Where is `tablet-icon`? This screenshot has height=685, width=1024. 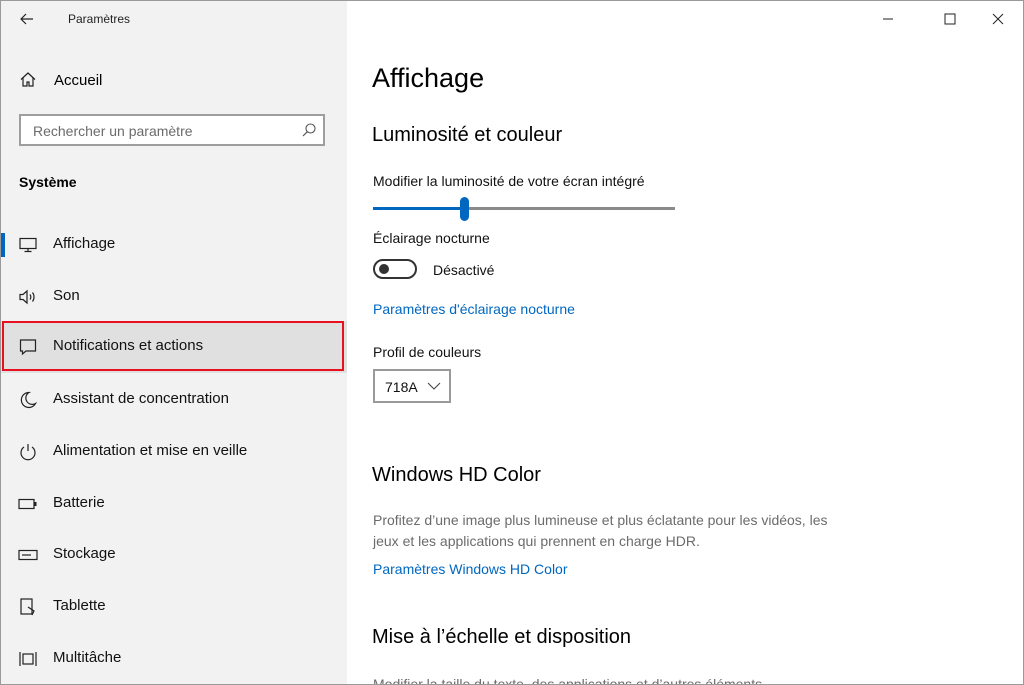 tablet-icon is located at coordinates (28, 607).